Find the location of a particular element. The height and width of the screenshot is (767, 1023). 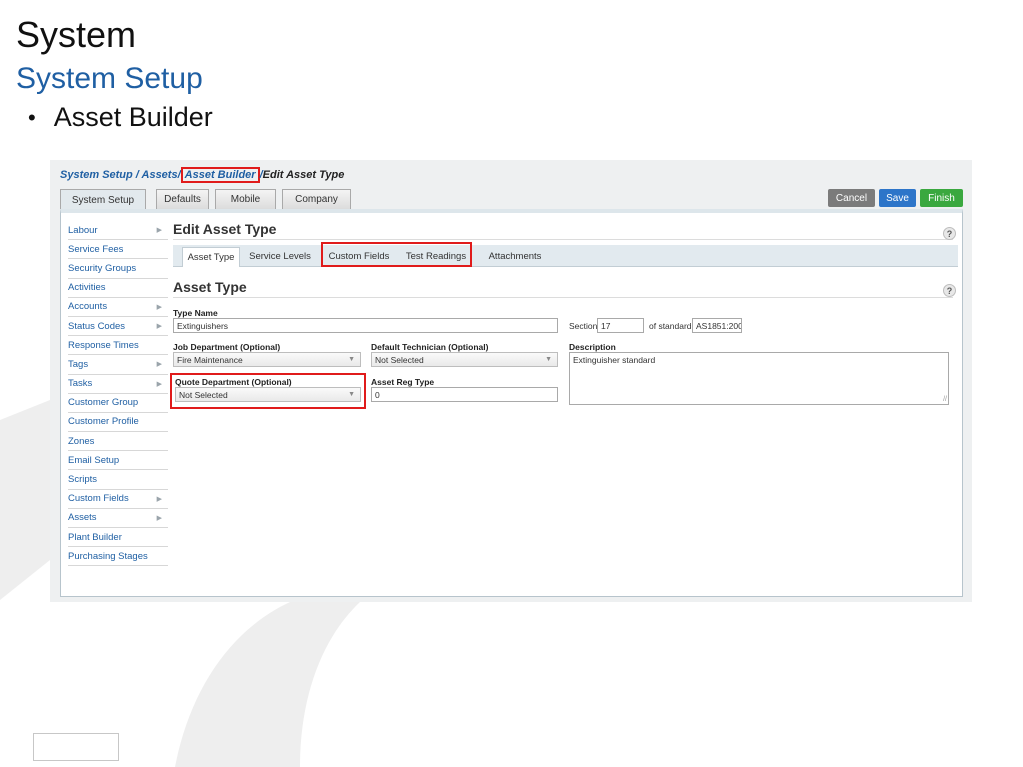

sidebar-item-email-setup: Email Setup is located at coordinates (118, 461).